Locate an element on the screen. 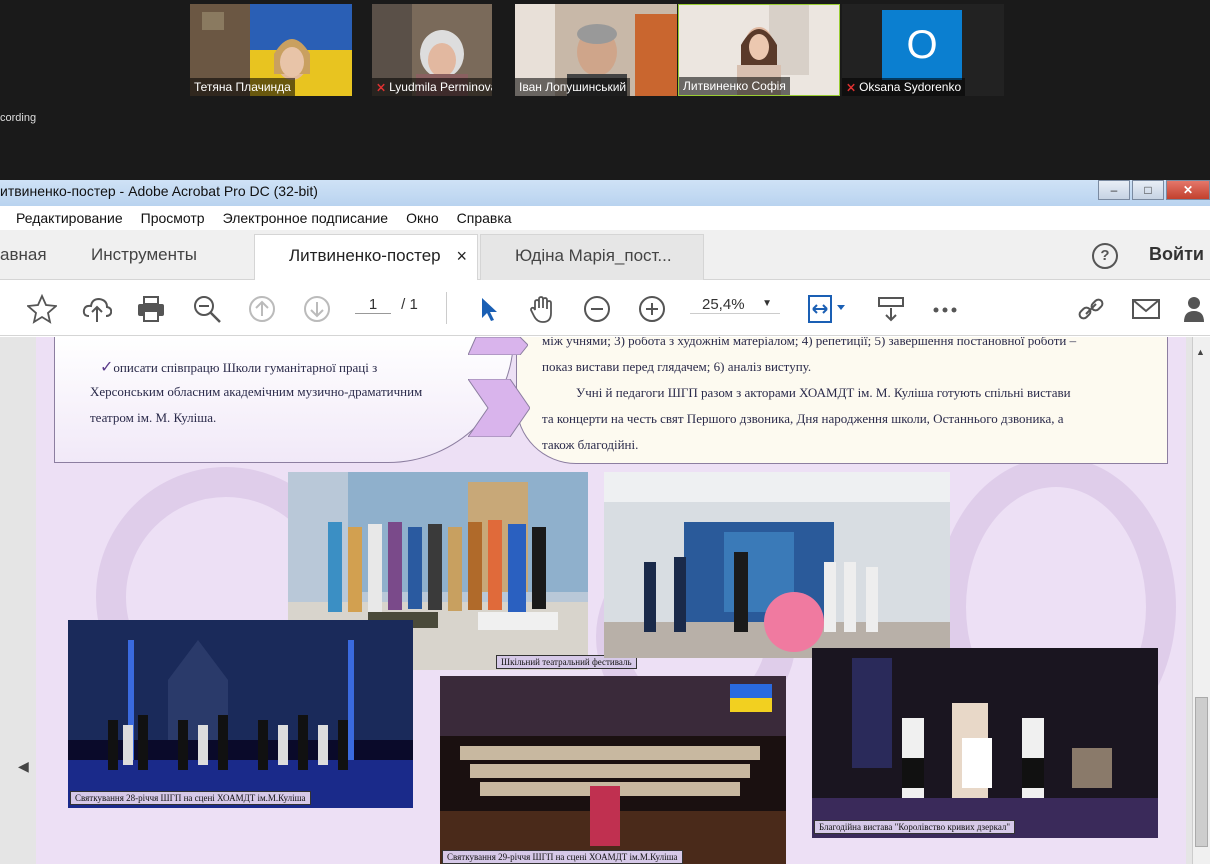 The height and width of the screenshot is (864, 1210). zoom-in-icon is located at coordinates (652, 309).